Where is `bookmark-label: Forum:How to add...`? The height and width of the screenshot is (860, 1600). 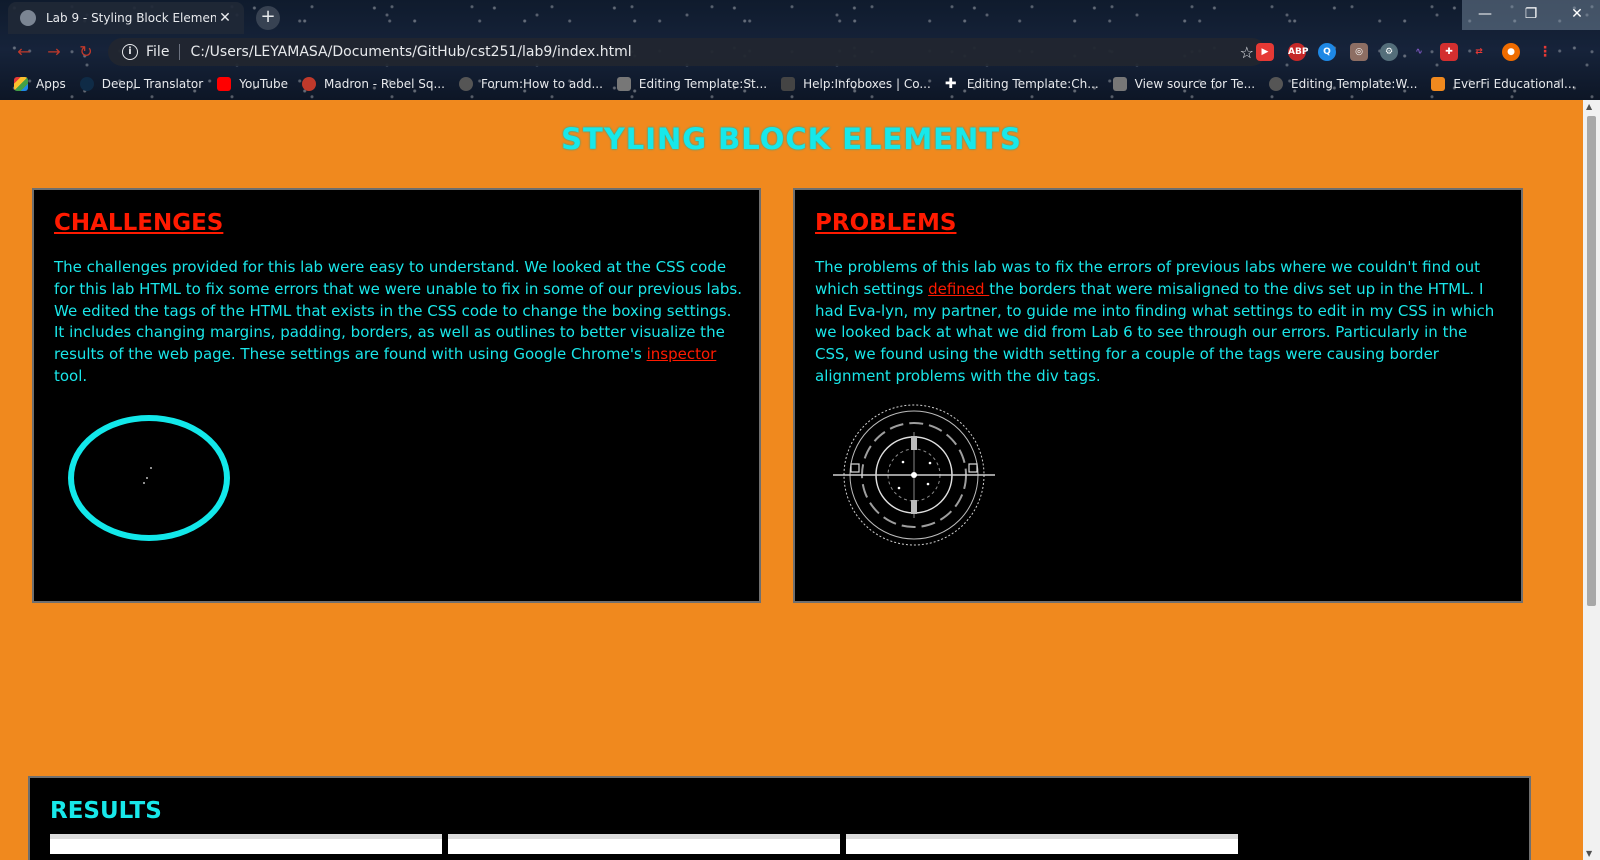 bookmark-label: Forum:How to add... is located at coordinates (541, 84).